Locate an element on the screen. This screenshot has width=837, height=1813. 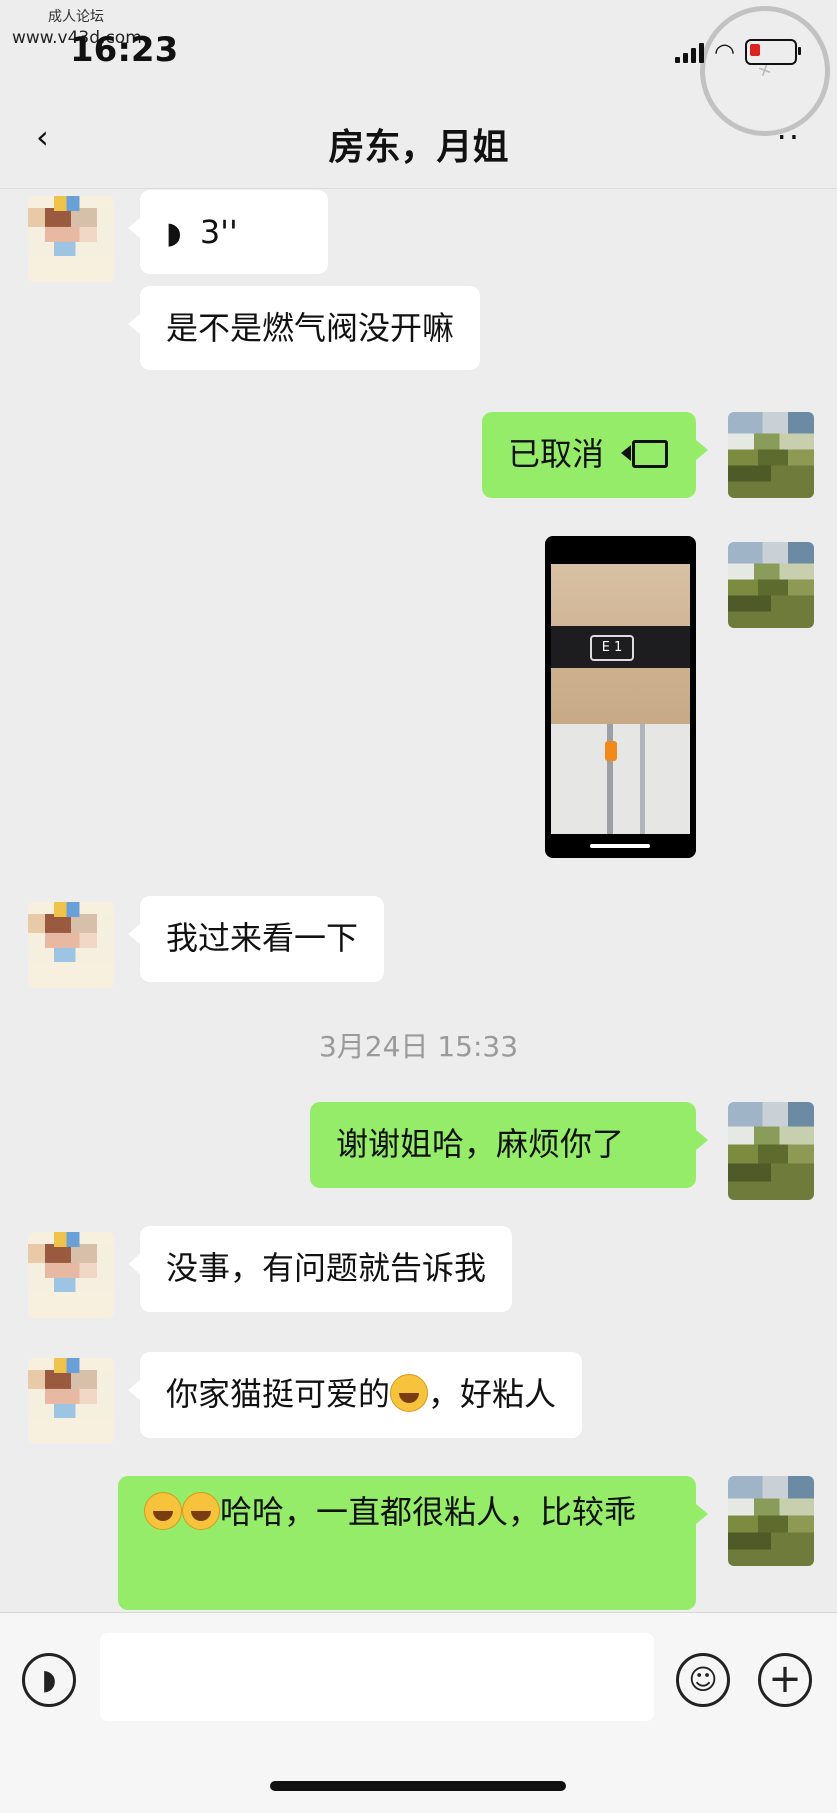
input-bar: ◗ ☺ + is located at coordinates (418, 1712).